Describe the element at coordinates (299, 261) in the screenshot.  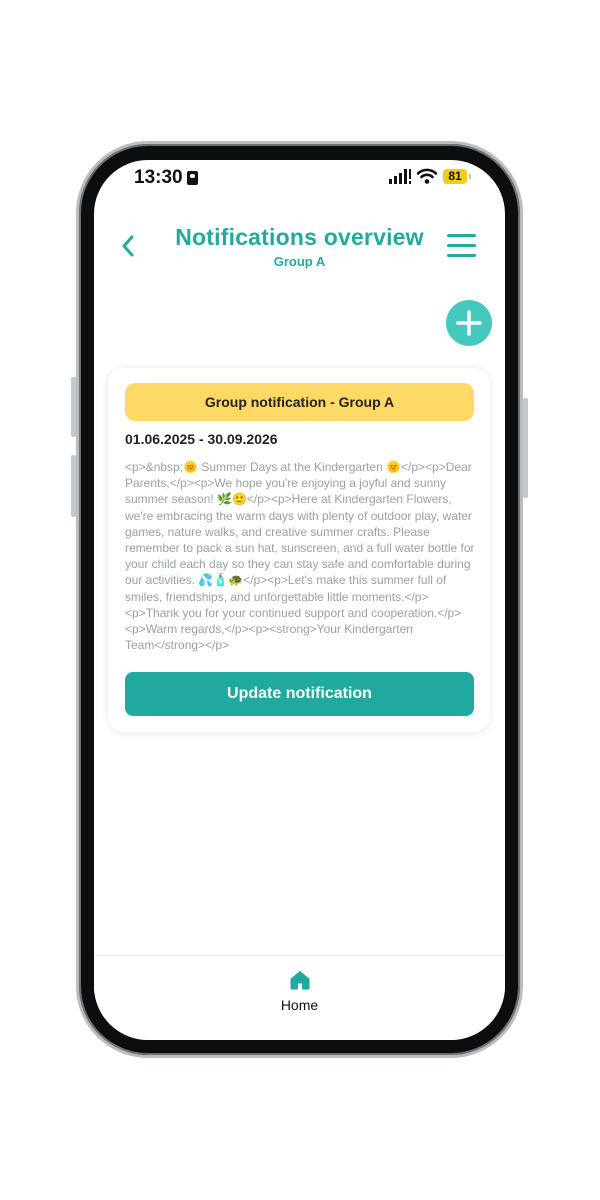
I see `page-subtitle: Group A` at that location.